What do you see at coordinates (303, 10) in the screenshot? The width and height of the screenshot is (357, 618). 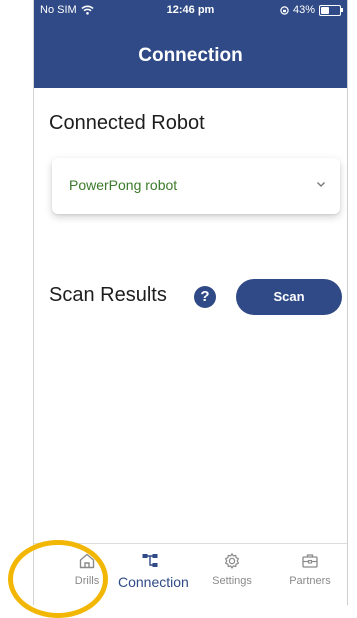 I see `battery-percent: 43%` at bounding box center [303, 10].